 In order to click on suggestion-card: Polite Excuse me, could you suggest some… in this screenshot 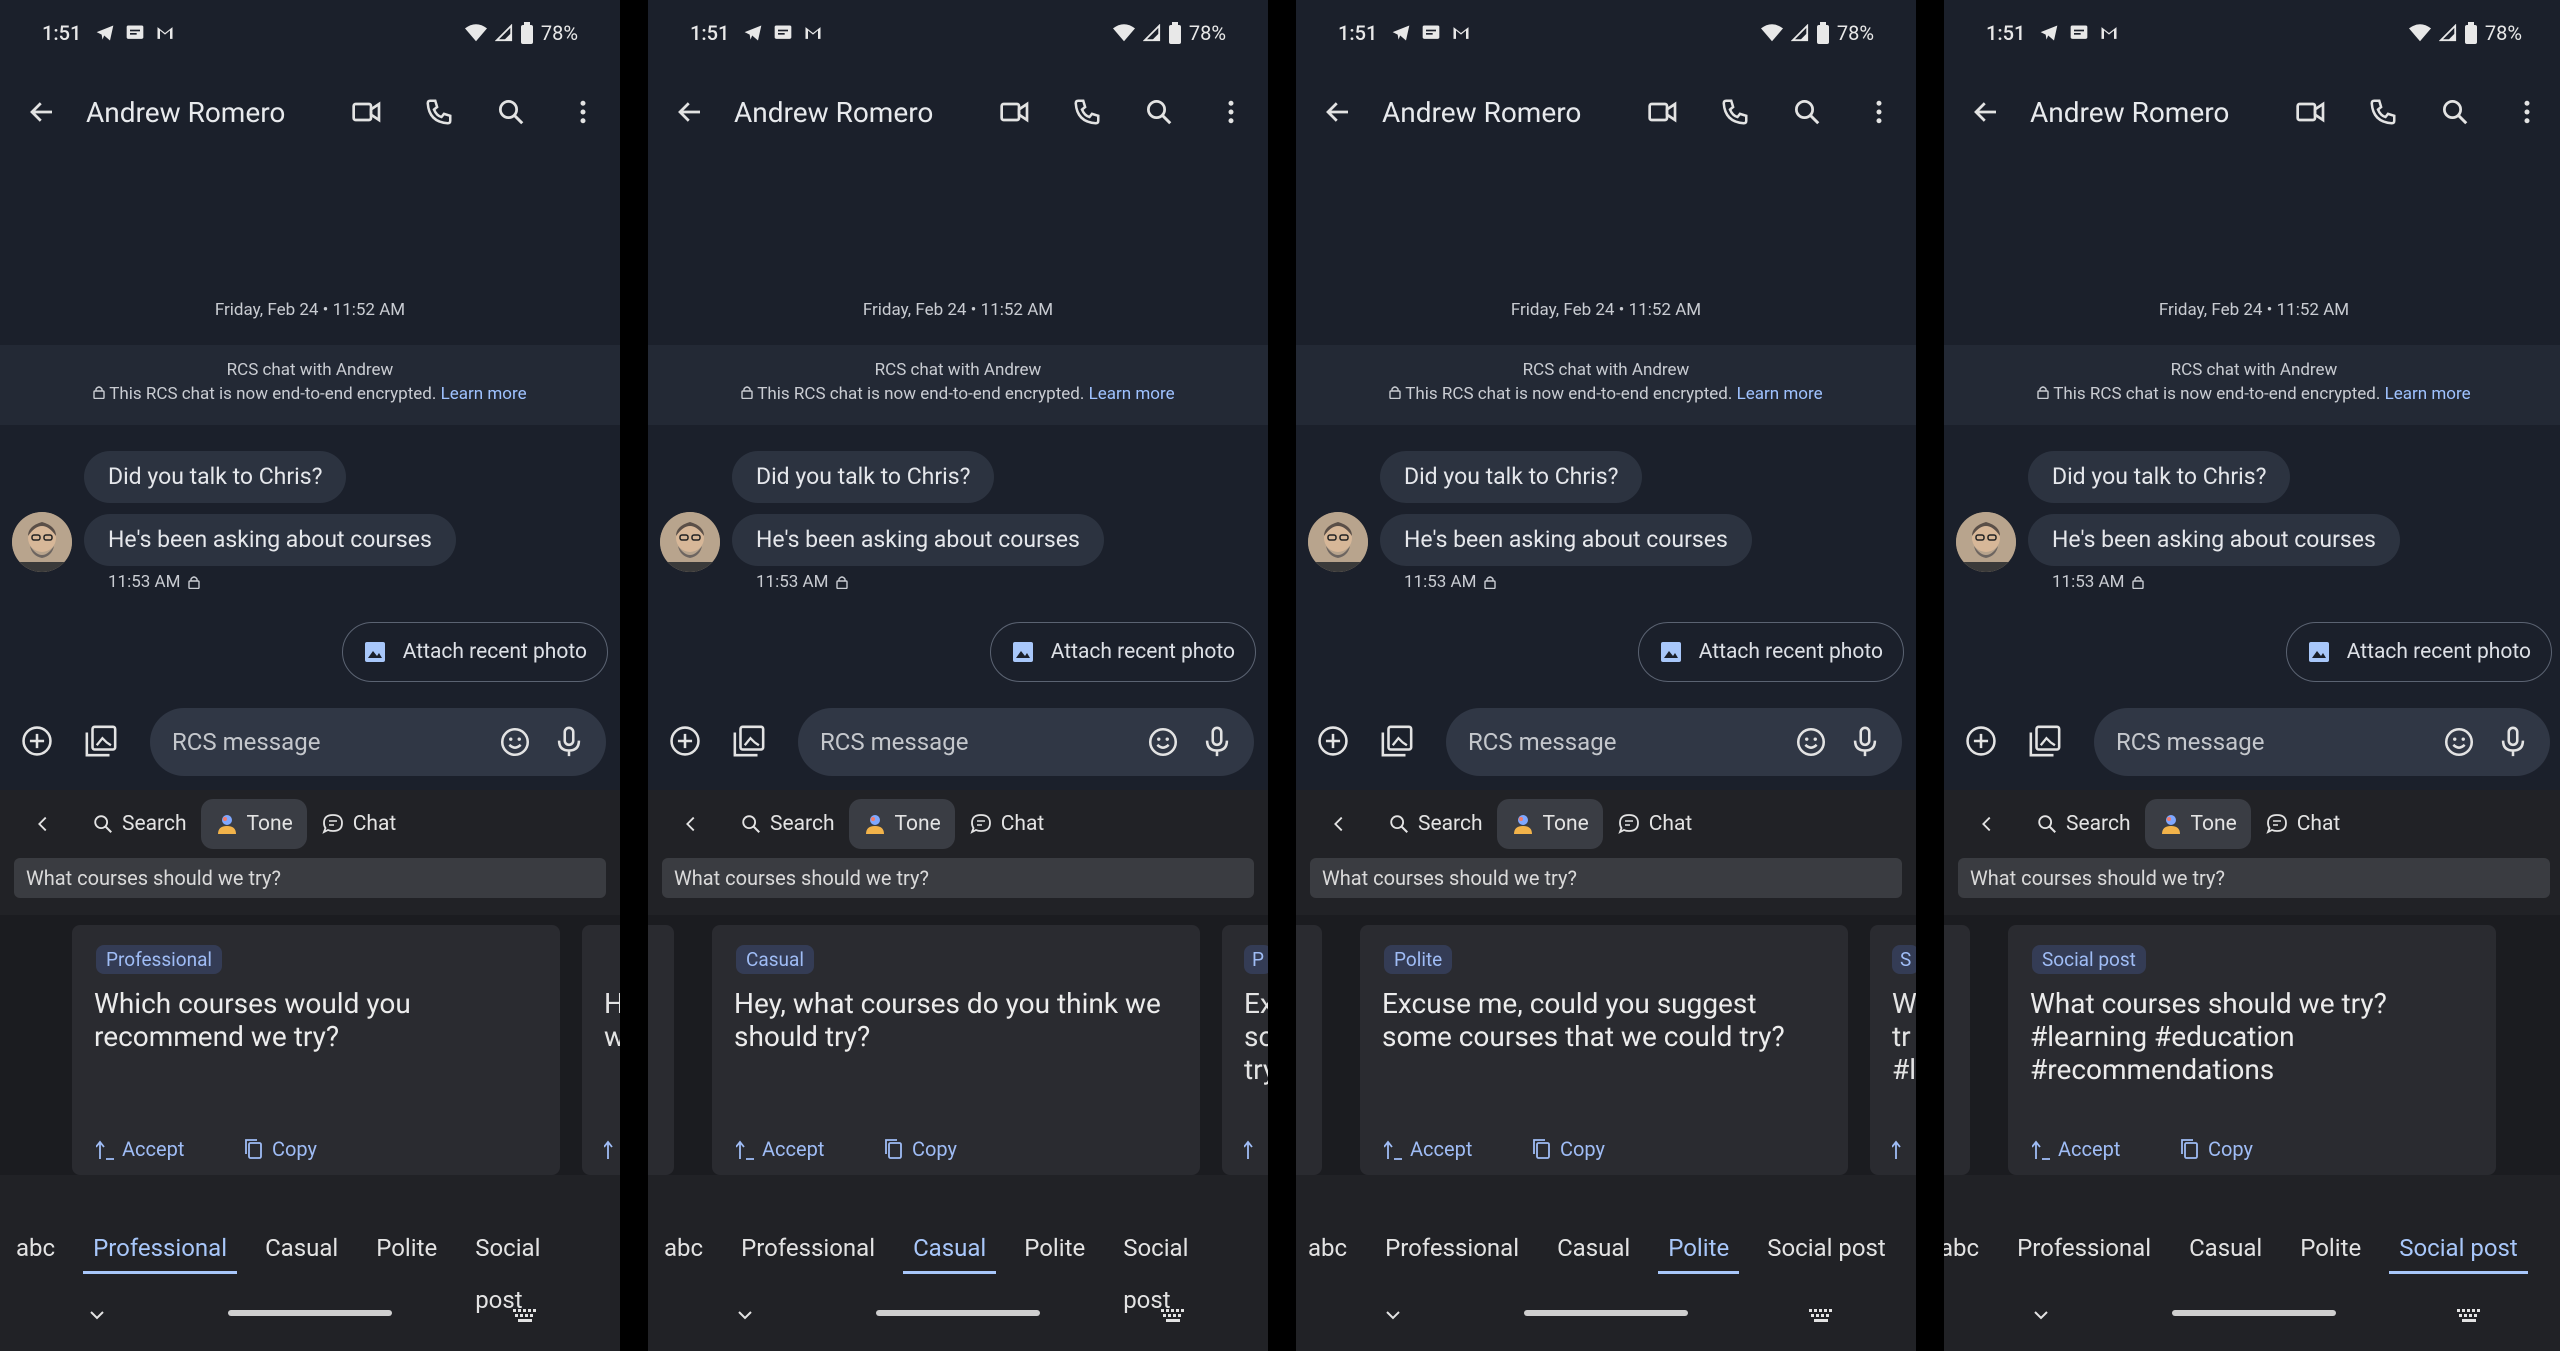, I will do `click(1604, 1050)`.